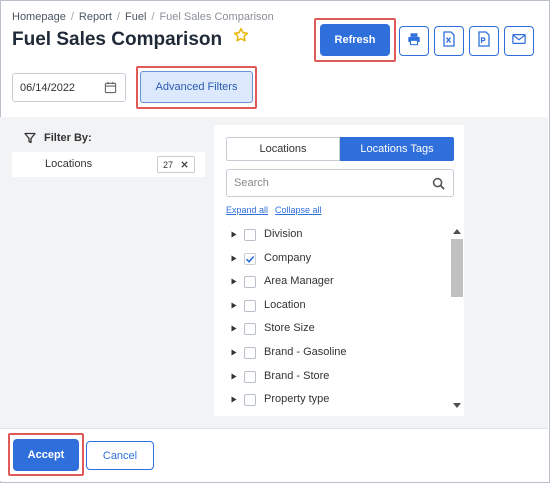 This screenshot has height=483, width=550. I want to click on tree-item-division: Division, so click(332, 234).